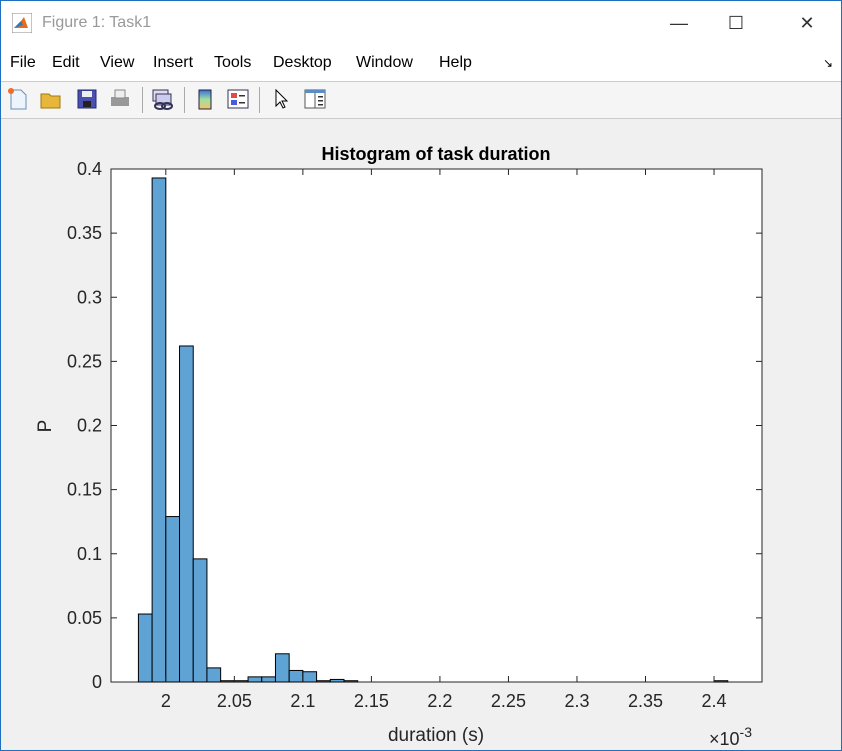 The image size is (842, 751). Describe the element at coordinates (645, 701) in the screenshot. I see `x-tick-label: 2.35` at that location.